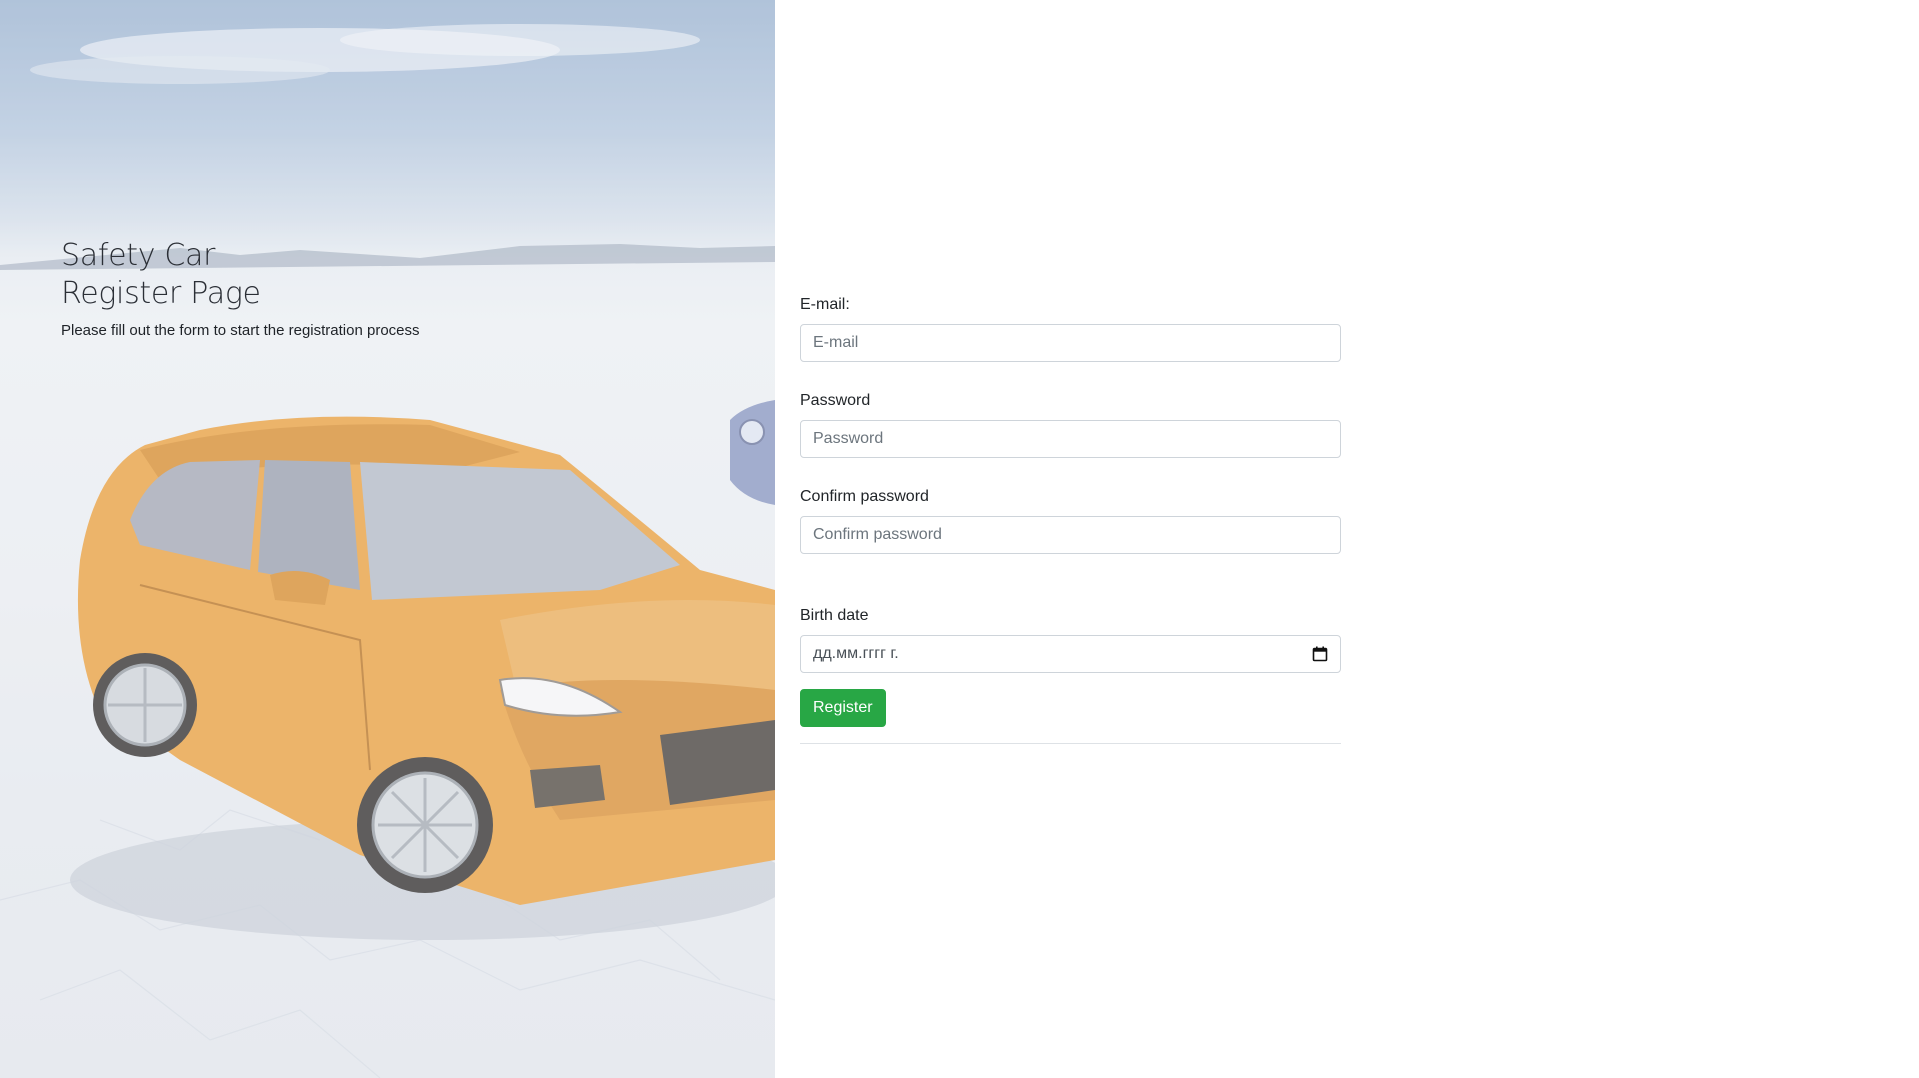 The image size is (1919, 1078). I want to click on birth-date-group: Birth date дд.мм.гггг г., so click(1070, 639).